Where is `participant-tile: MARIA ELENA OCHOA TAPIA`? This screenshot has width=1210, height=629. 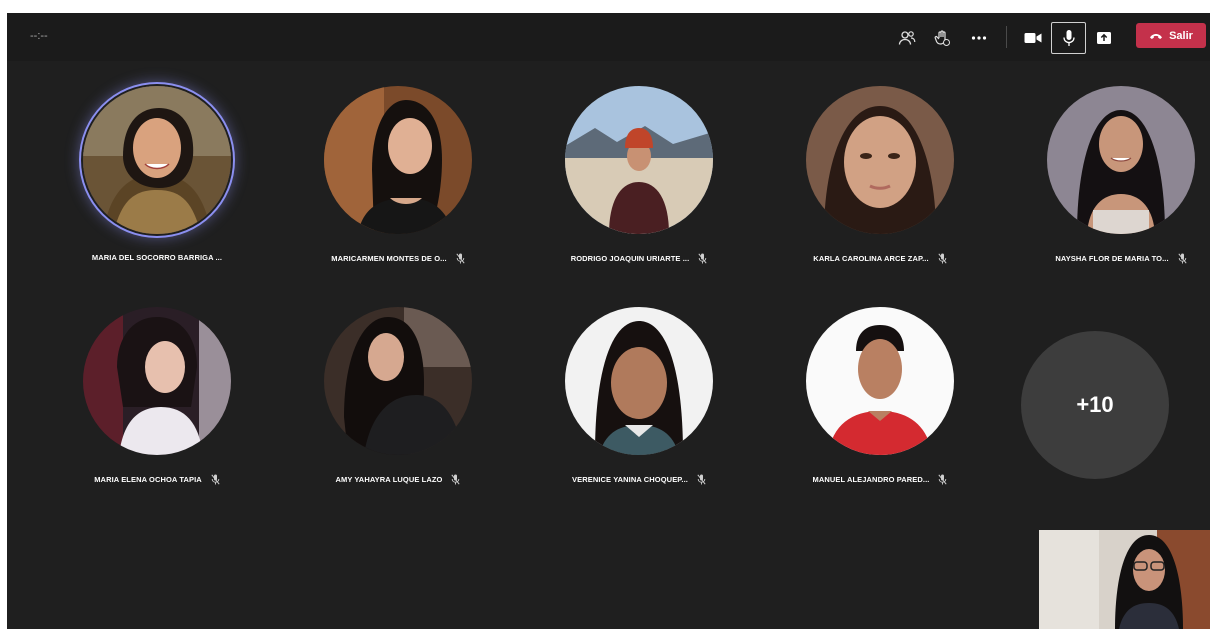 participant-tile: MARIA ELENA OCHOA TAPIA is located at coordinates (157, 407).